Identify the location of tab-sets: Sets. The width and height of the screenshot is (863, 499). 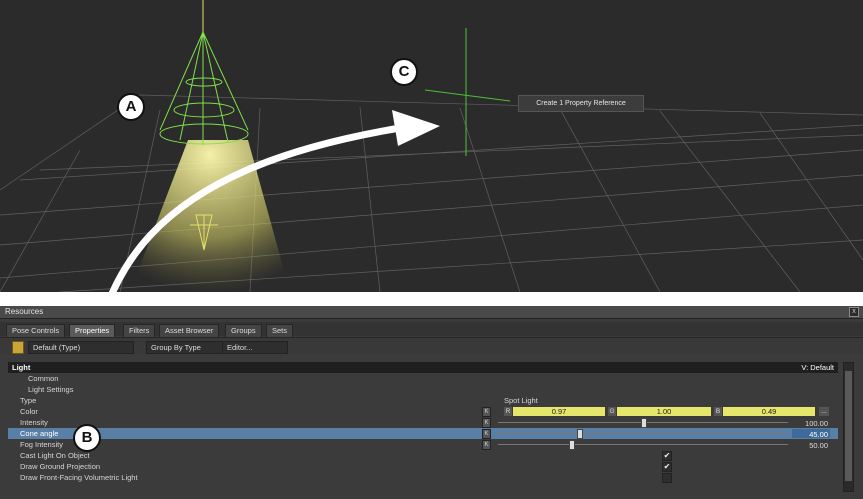
(280, 330).